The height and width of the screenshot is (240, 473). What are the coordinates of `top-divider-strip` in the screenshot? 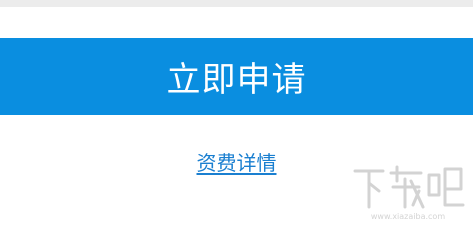 It's located at (236, 3).